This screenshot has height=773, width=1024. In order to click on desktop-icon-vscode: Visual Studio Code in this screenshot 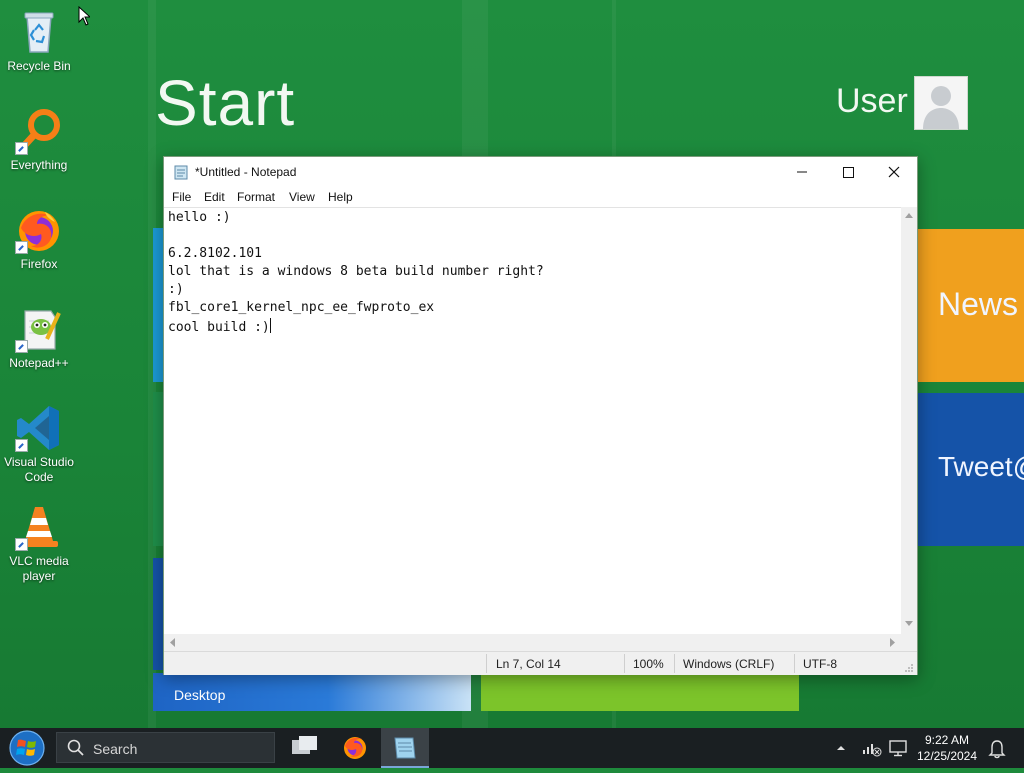, I will do `click(39, 444)`.